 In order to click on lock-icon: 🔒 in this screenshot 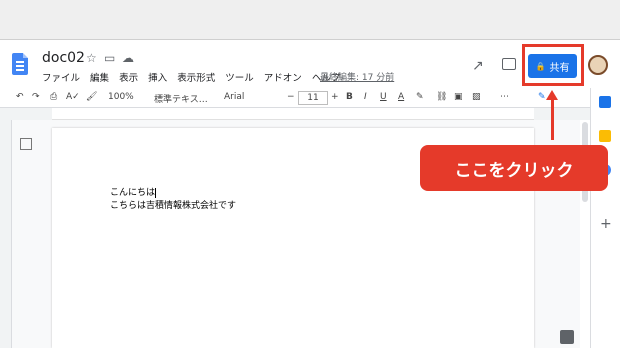, I will do `click(540, 66)`.